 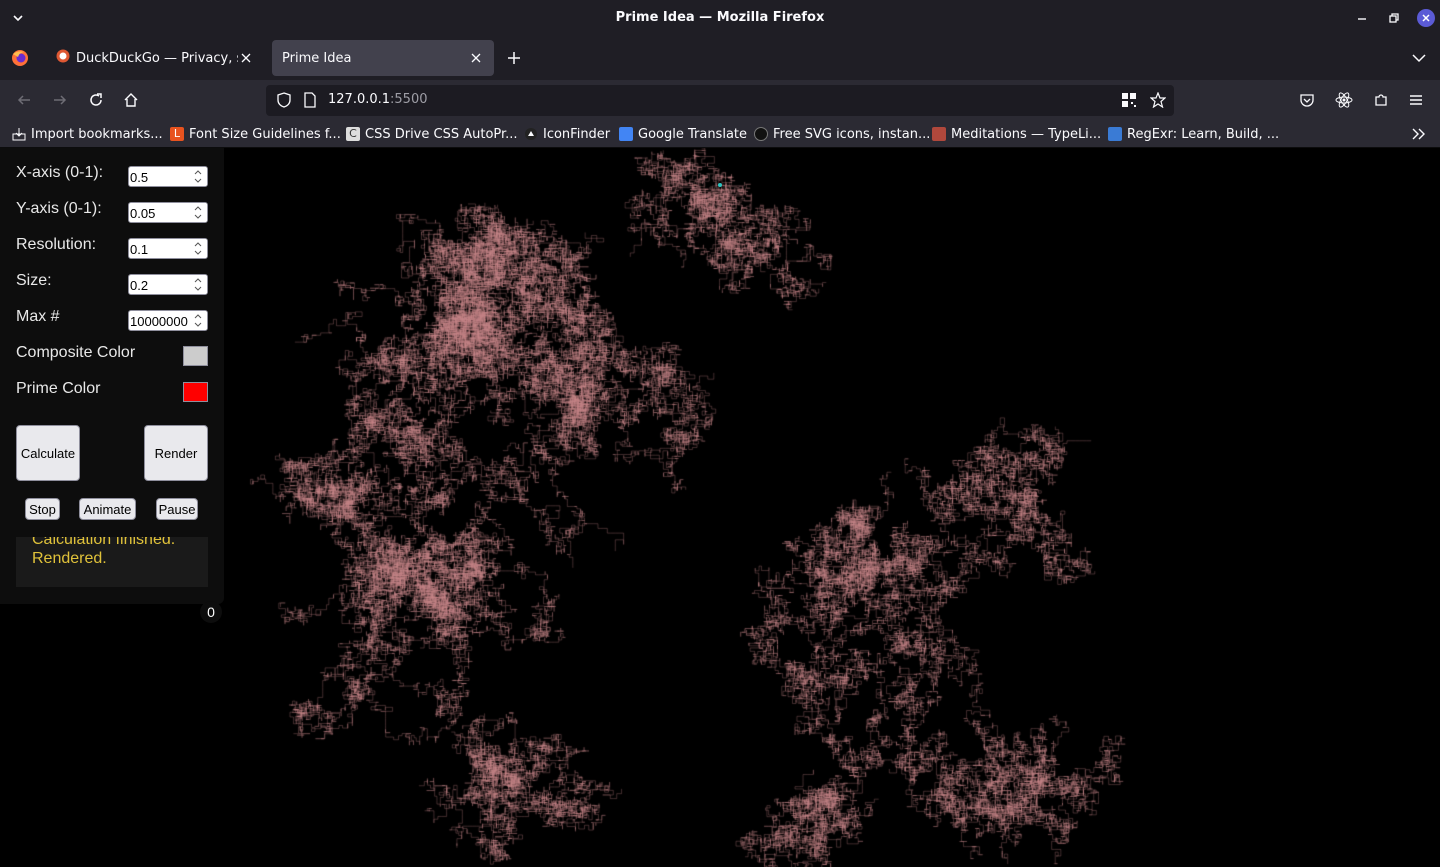 I want to click on max-value: 10000000, so click(x=159, y=321).